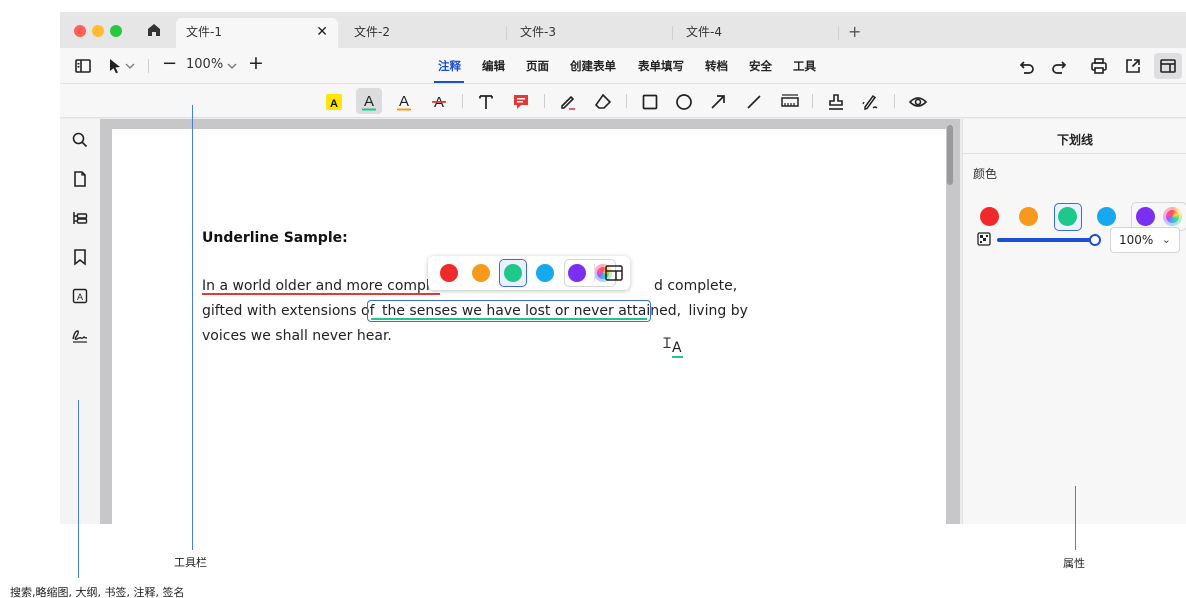 The height and width of the screenshot is (598, 1186). I want to click on text-line-3: voices we shall never hear., so click(297, 336).